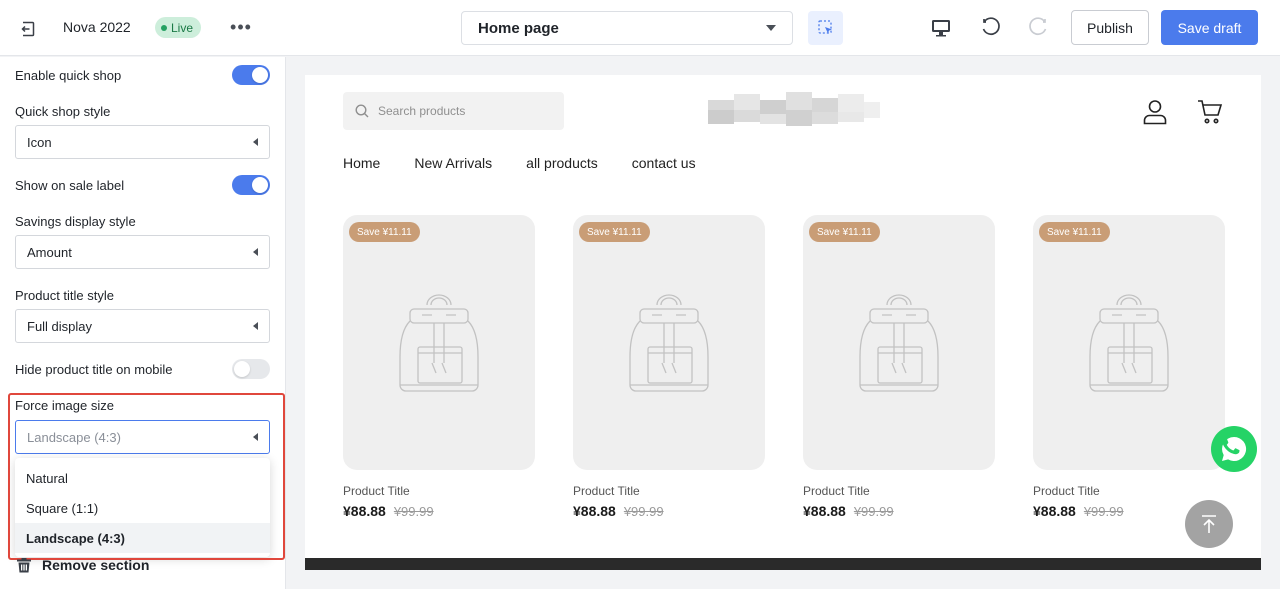 The height and width of the screenshot is (589, 1280). What do you see at coordinates (251, 185) in the screenshot?
I see `sale-label-toggle` at bounding box center [251, 185].